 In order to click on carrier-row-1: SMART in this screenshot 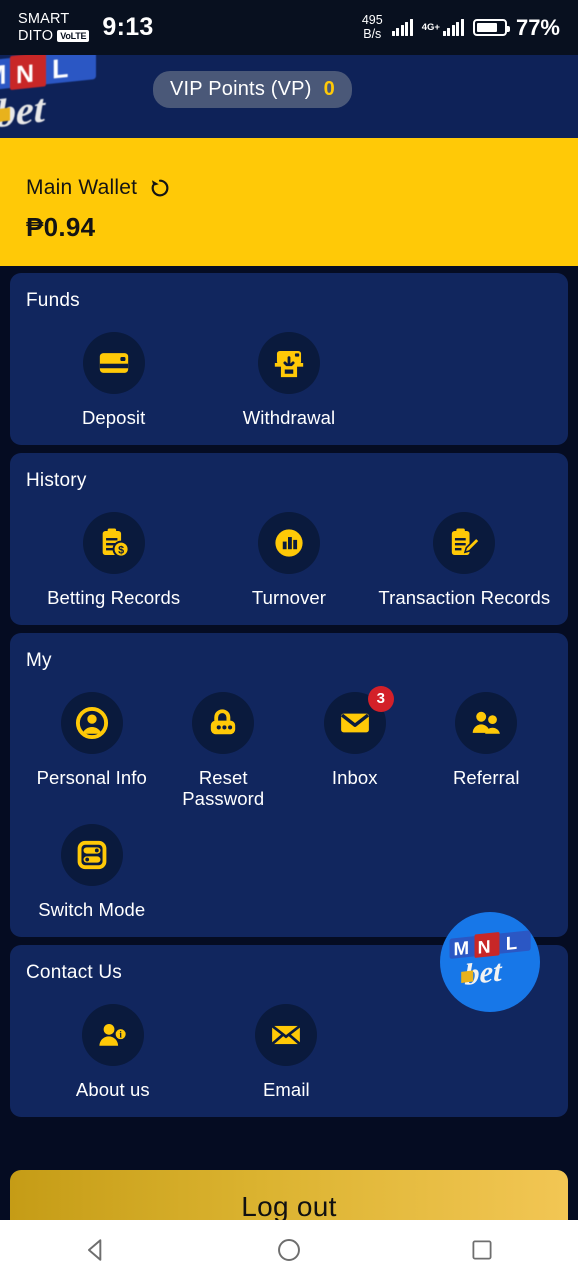, I will do `click(53, 19)`.